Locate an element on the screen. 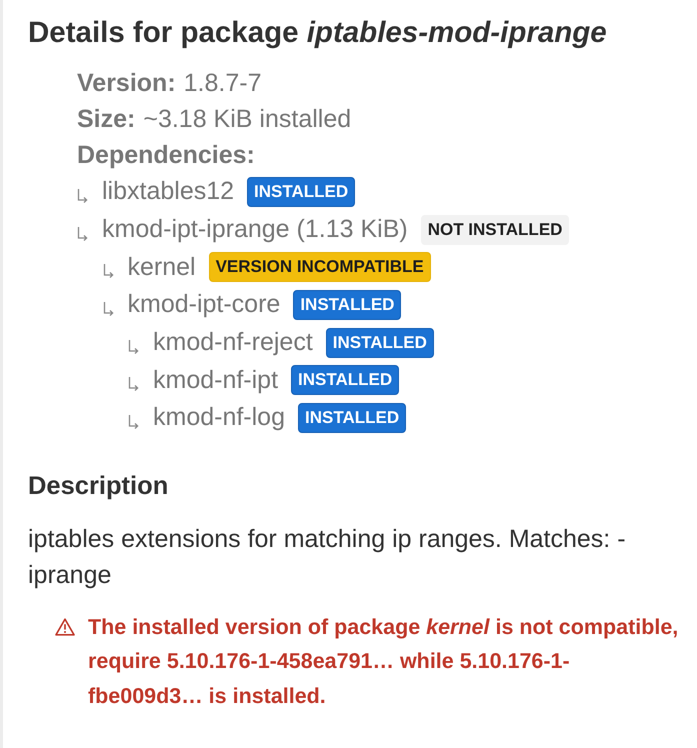 The height and width of the screenshot is (748, 697). dependency-name: kernel is located at coordinates (162, 267).